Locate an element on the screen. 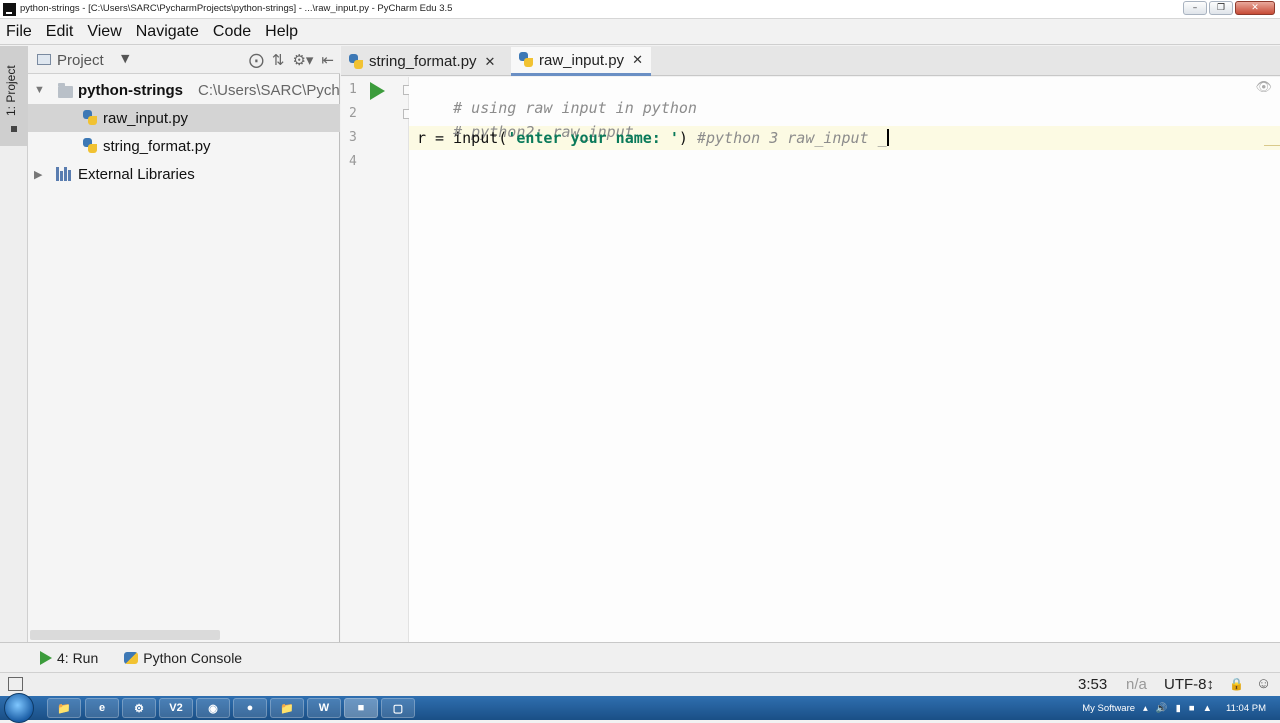 The image size is (1280, 723). tray-label: My Software is located at coordinates (1108, 708).